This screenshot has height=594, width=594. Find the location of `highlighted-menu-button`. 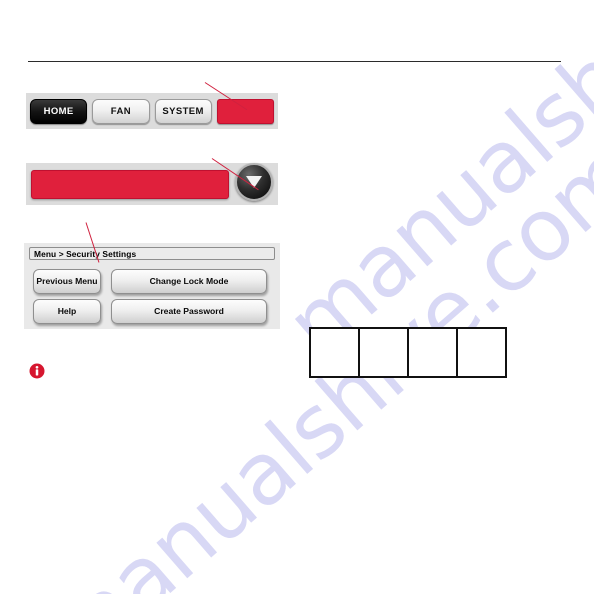

highlighted-menu-button is located at coordinates (245, 111).